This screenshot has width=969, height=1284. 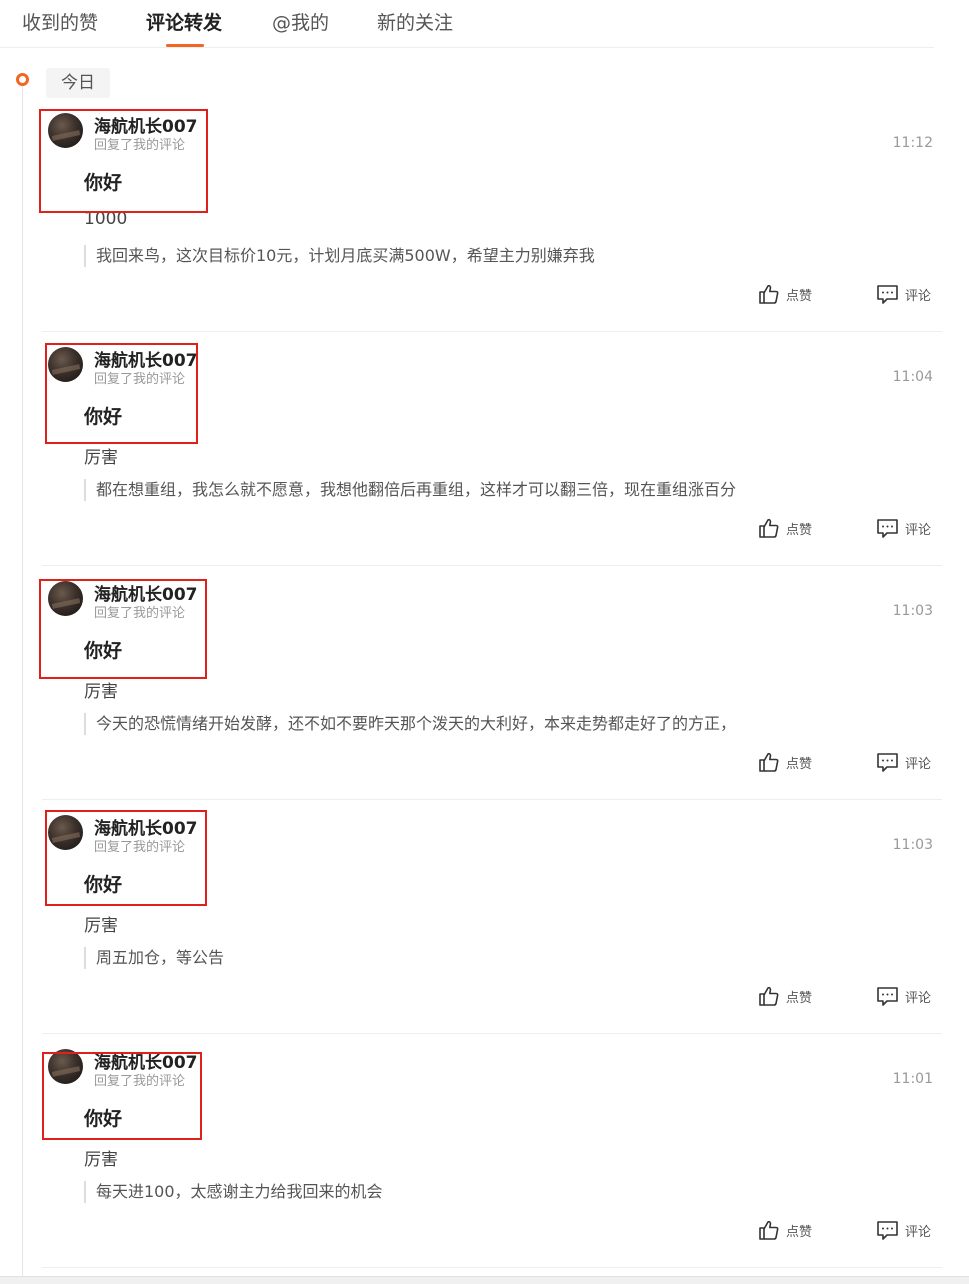 I want to click on quoted-post: 都在想重组，我怎么就不愿意，我想他翻倍后再重组，这样才可以翻三倍，现在重组涨百分, so click(x=410, y=490).